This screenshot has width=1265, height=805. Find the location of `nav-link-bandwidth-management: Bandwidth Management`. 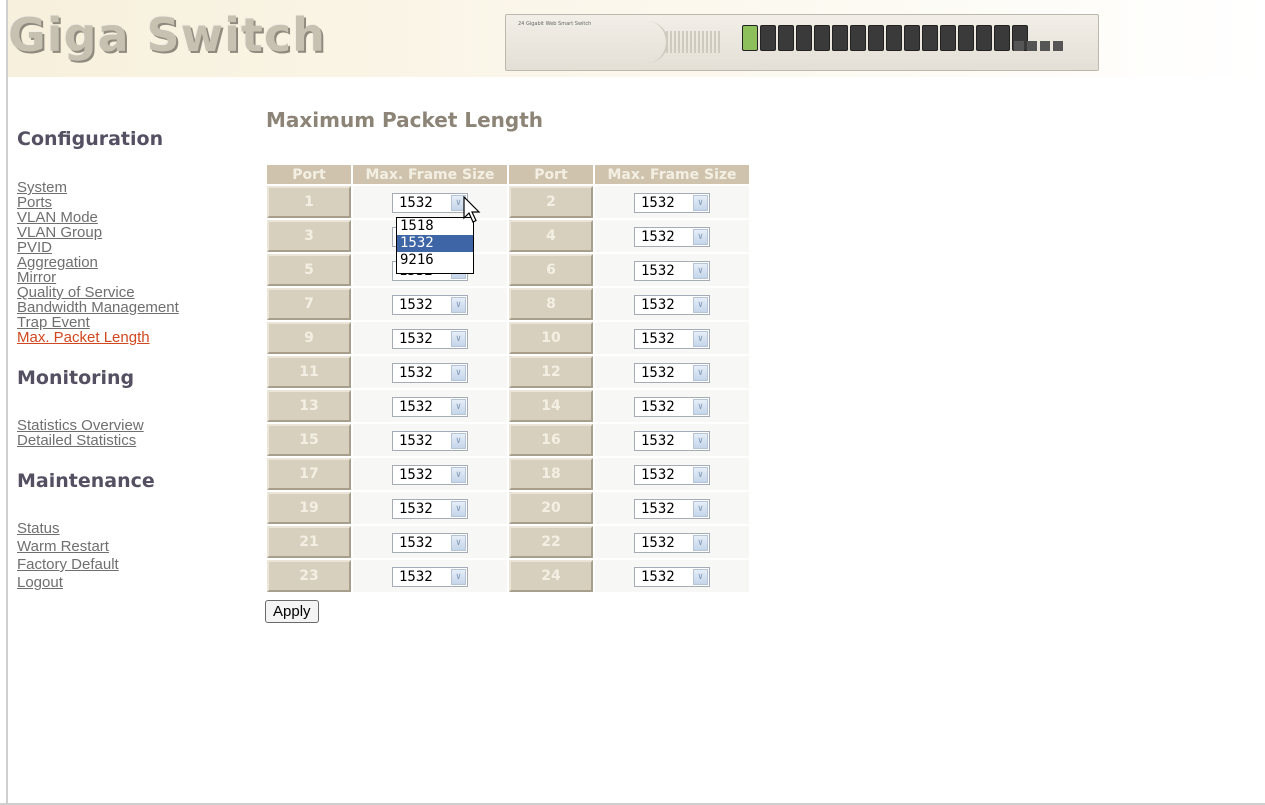

nav-link-bandwidth-management: Bandwidth Management is located at coordinates (127, 307).